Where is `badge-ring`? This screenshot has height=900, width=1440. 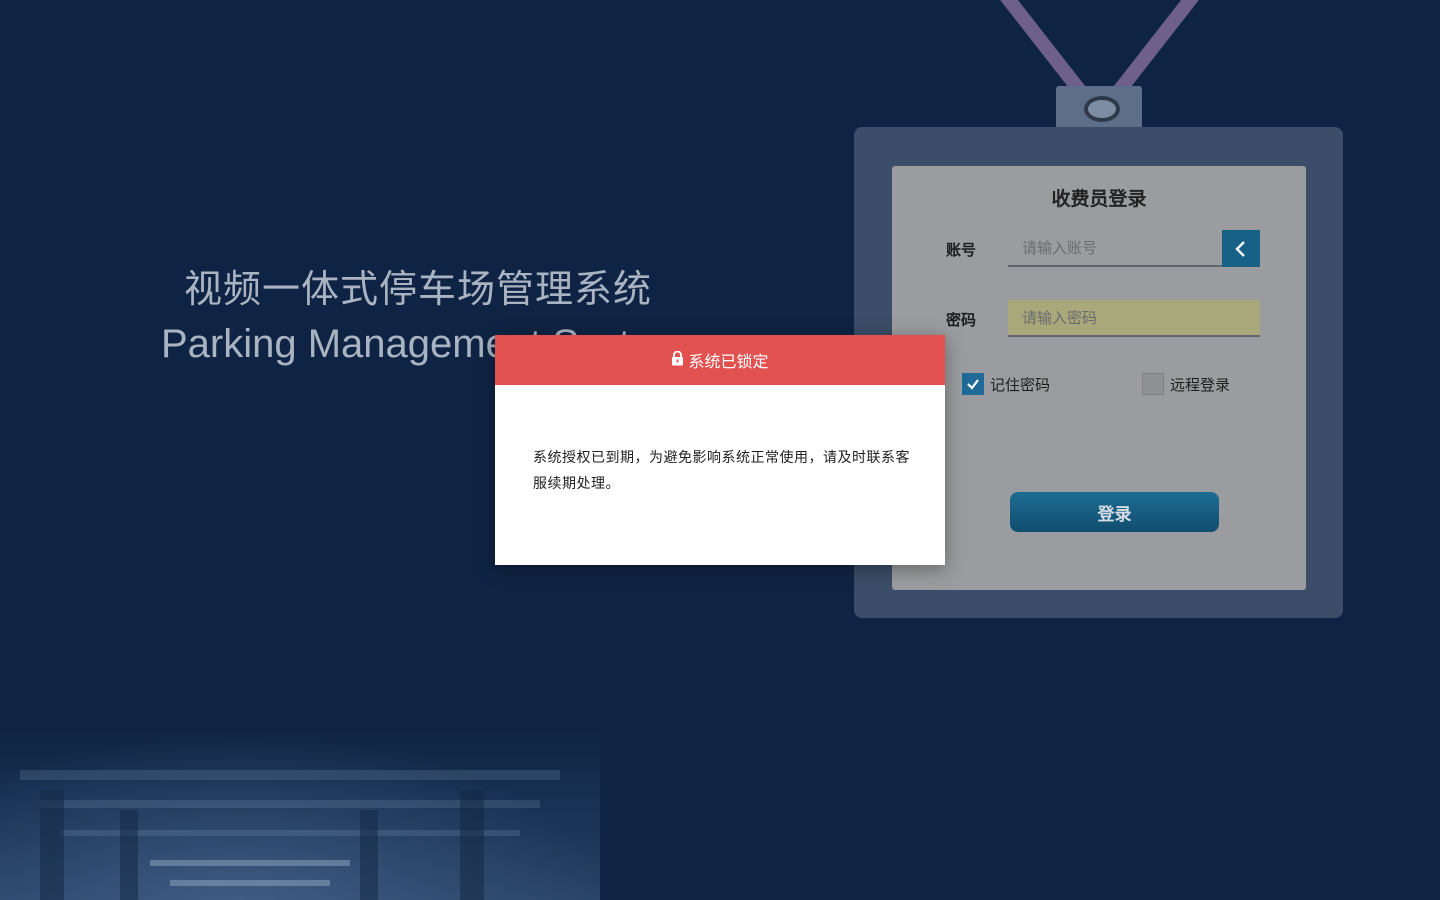 badge-ring is located at coordinates (1102, 109).